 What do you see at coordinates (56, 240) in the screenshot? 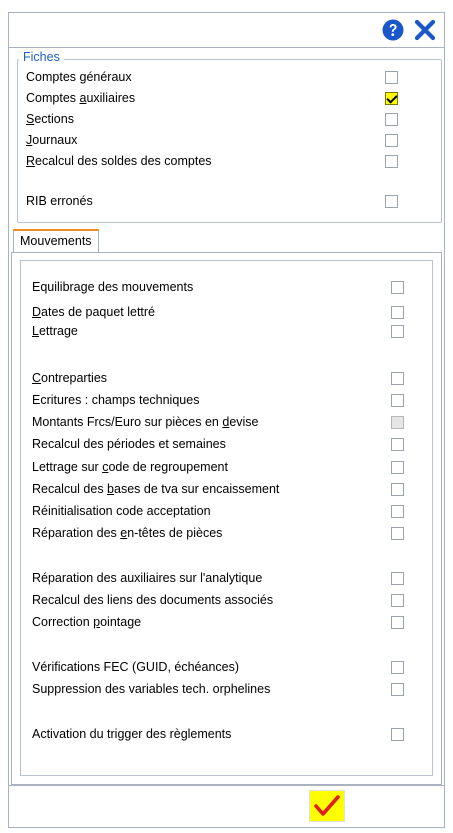
I see `tab-mouvements: Mouvements` at bounding box center [56, 240].